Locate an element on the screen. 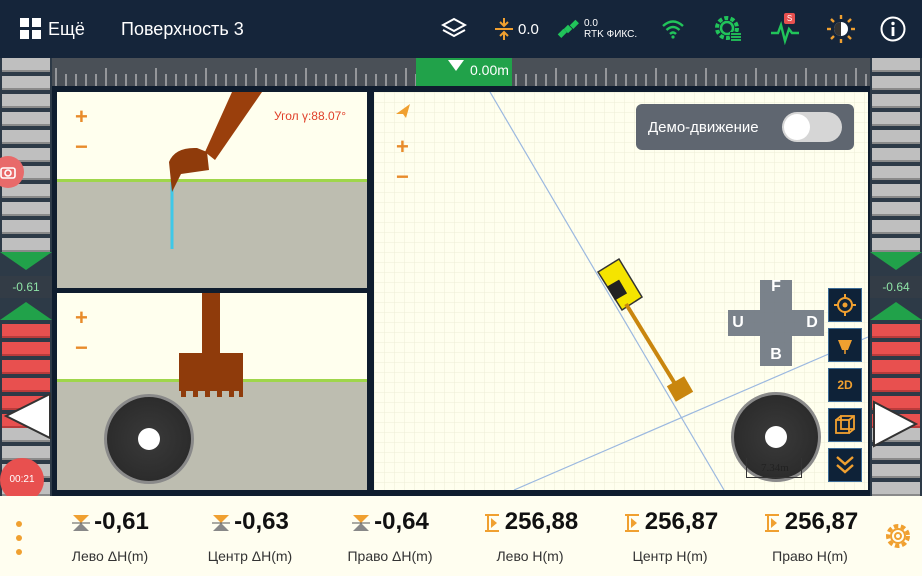 This screenshot has width=922, height=576. reading-value-text: -0,61 is located at coordinates (121, 521).